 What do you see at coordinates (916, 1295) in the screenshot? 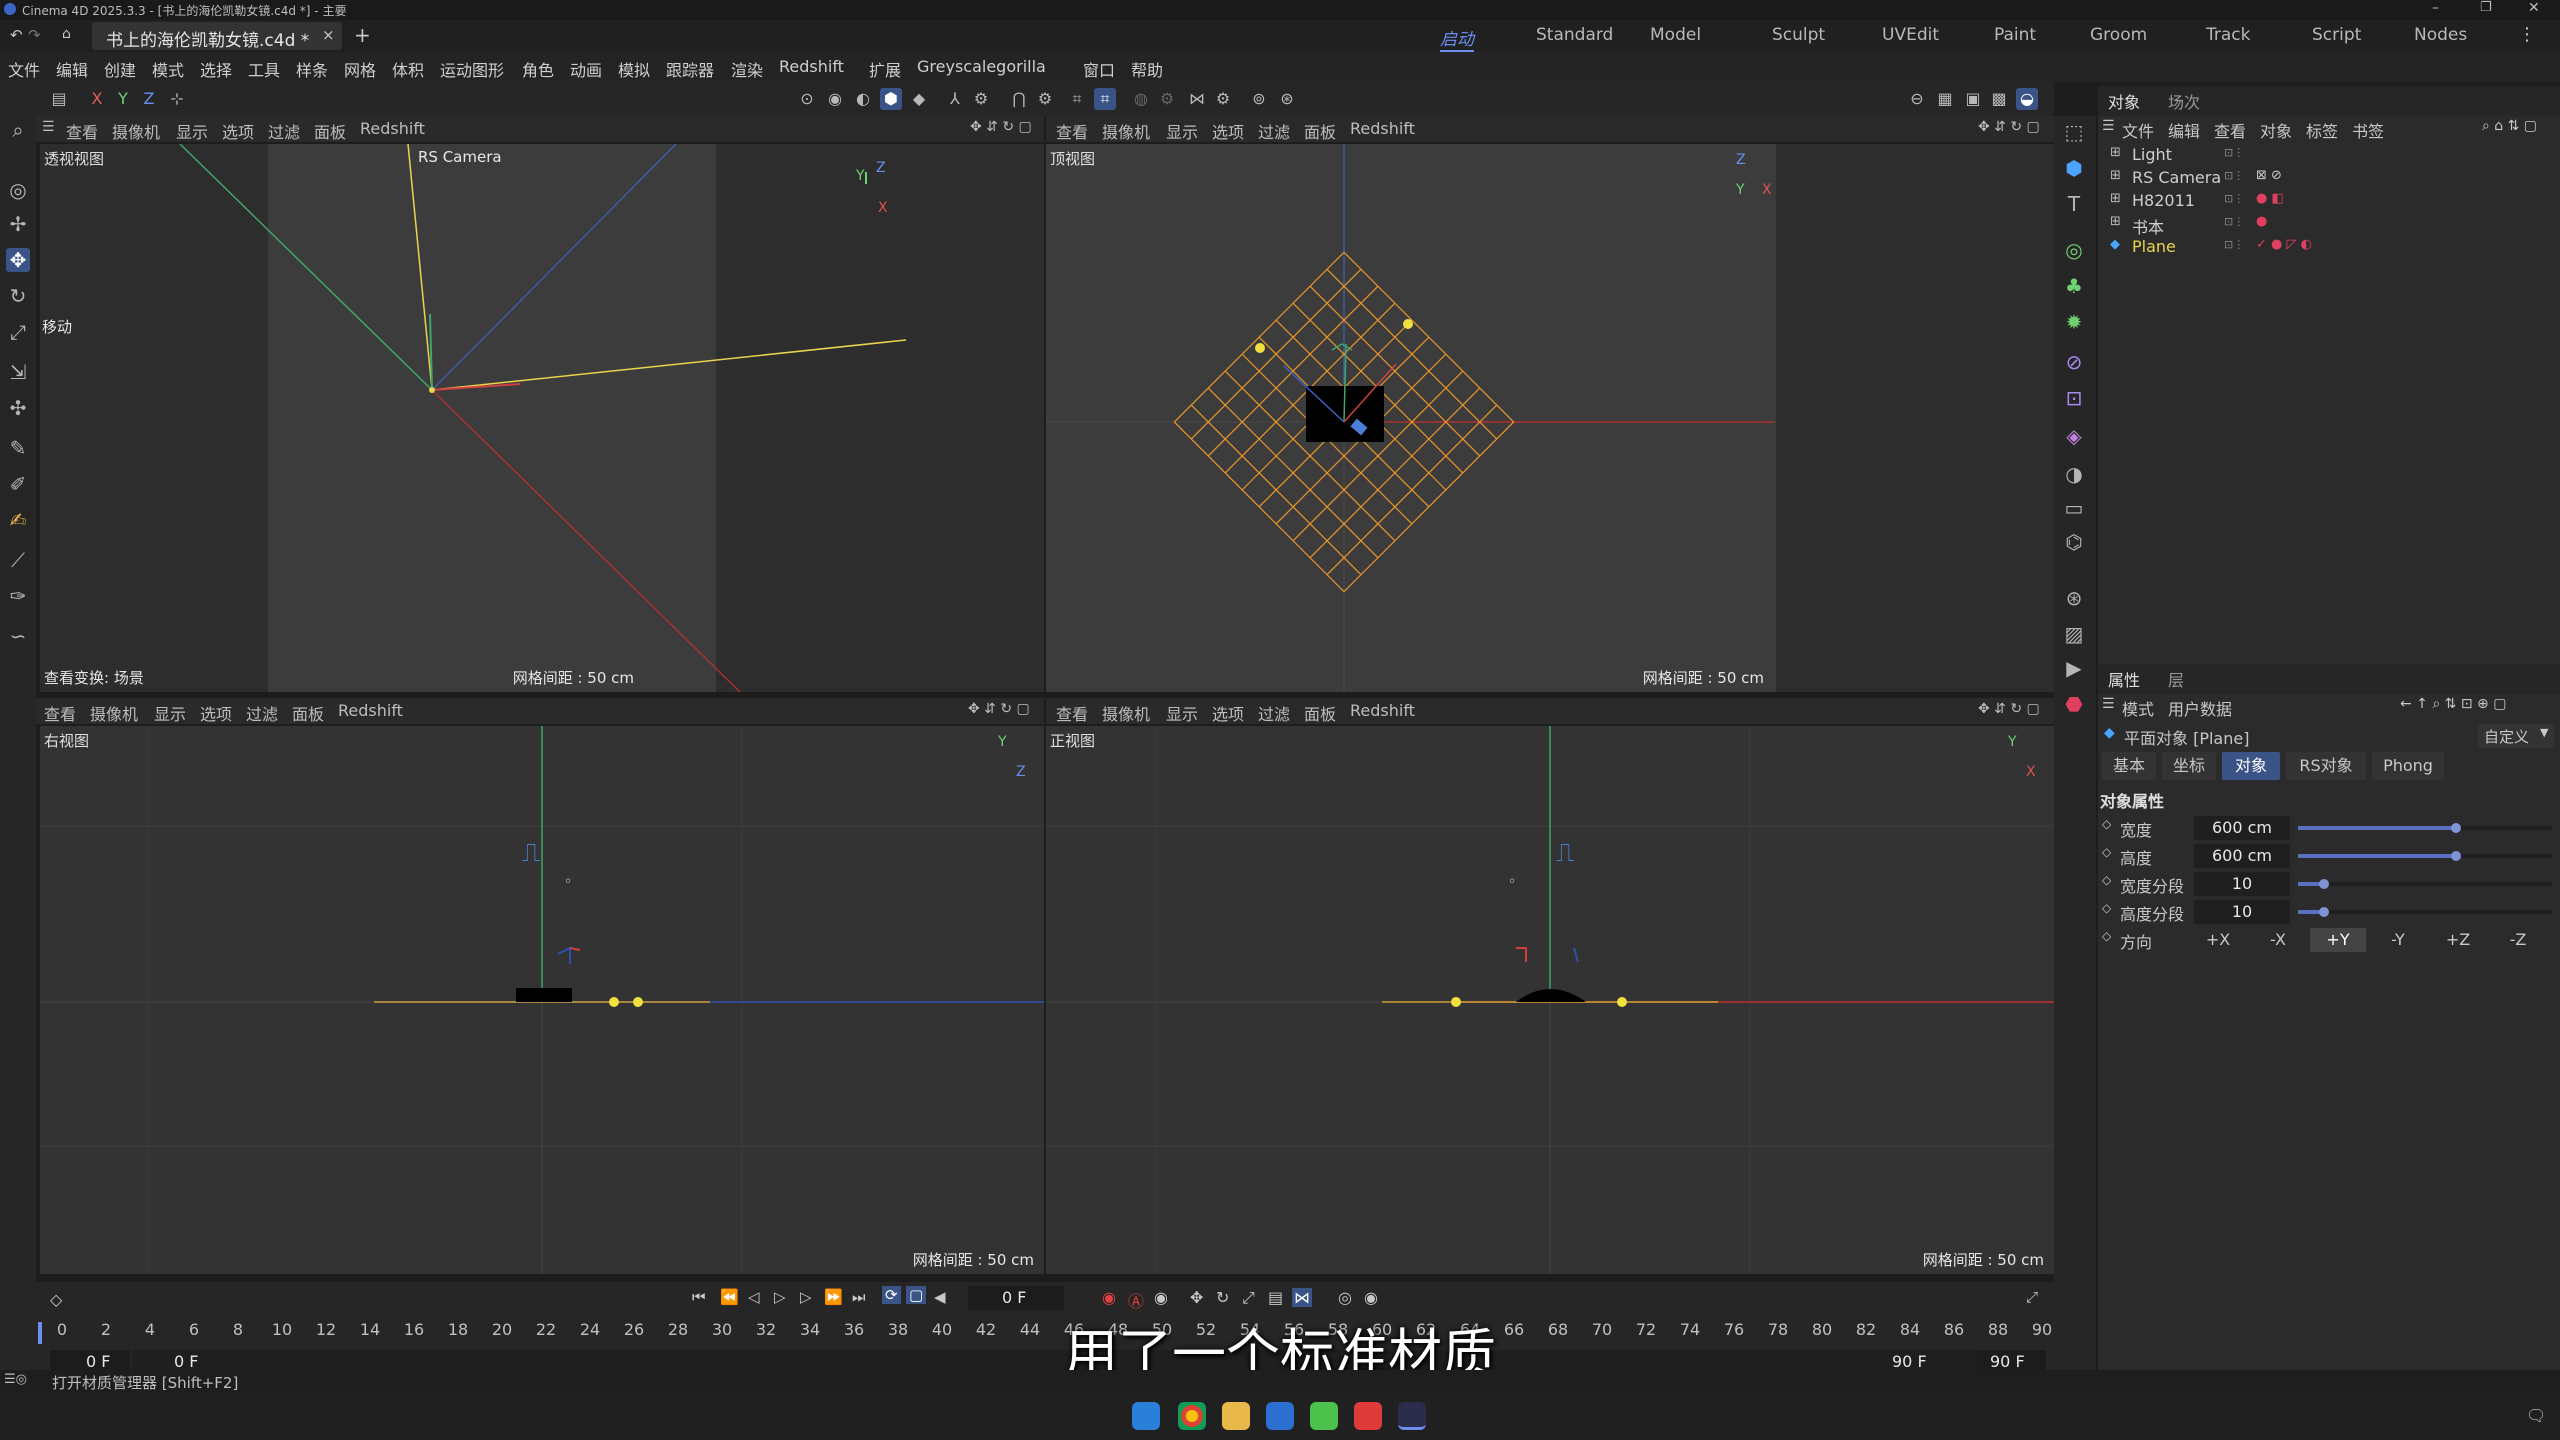
I see `preview-range-icon: ▢` at bounding box center [916, 1295].